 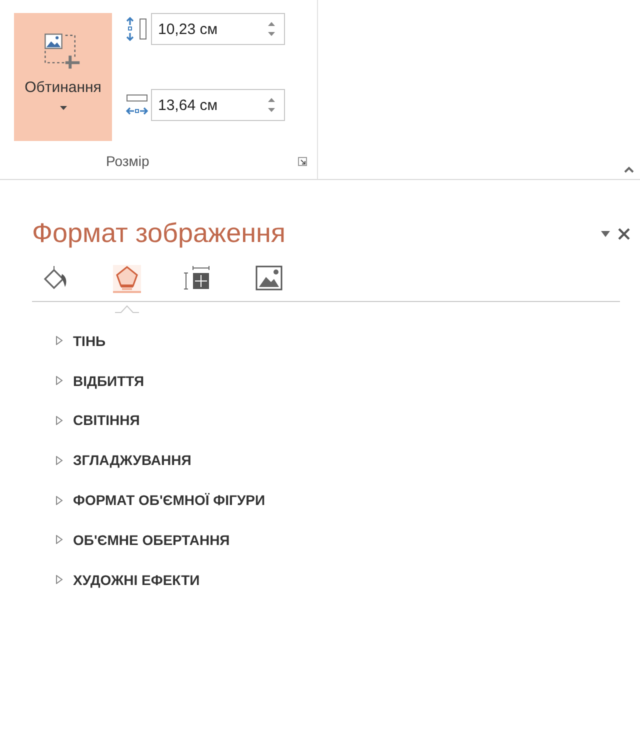 What do you see at coordinates (269, 279) in the screenshot?
I see `picture-tab-icon` at bounding box center [269, 279].